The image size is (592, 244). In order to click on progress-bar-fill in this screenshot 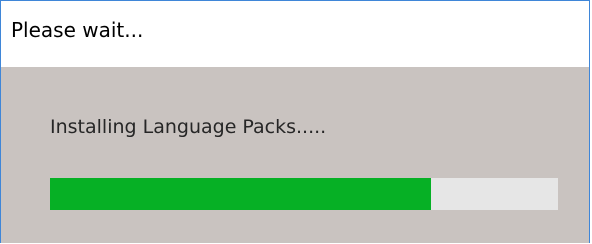, I will do `click(240, 194)`.